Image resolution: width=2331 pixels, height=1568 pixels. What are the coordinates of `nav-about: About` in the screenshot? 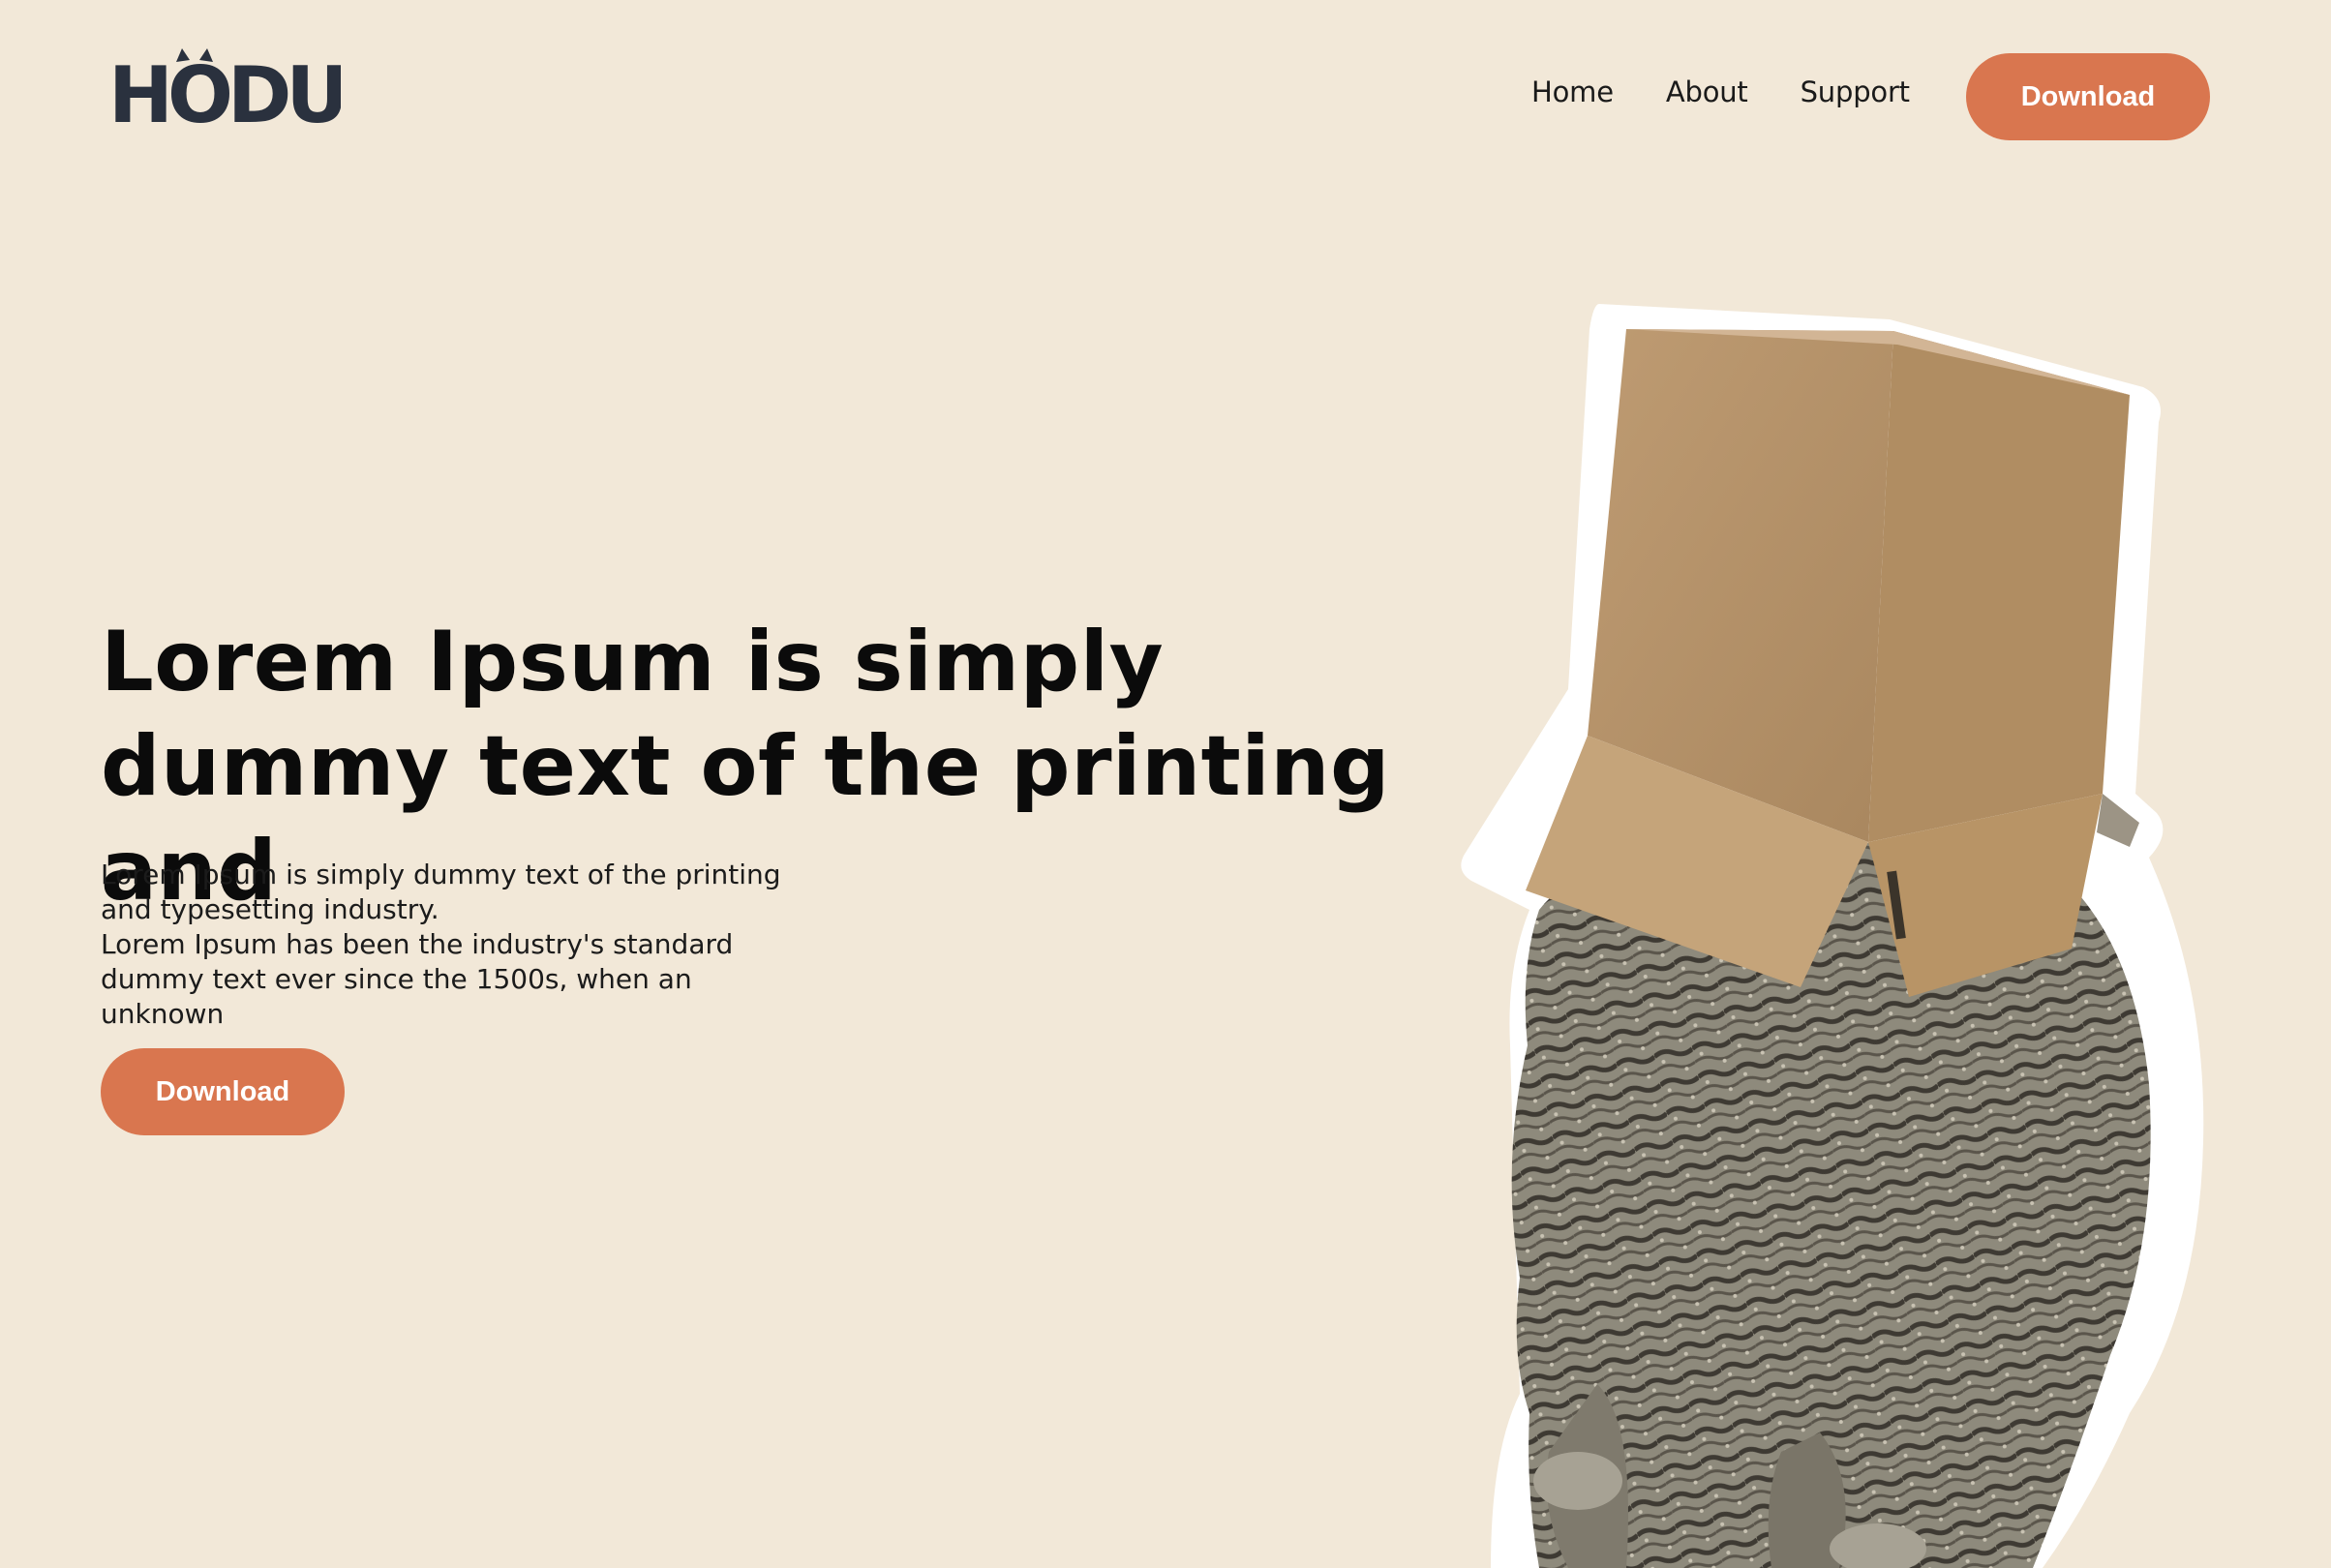 It's located at (1707, 91).